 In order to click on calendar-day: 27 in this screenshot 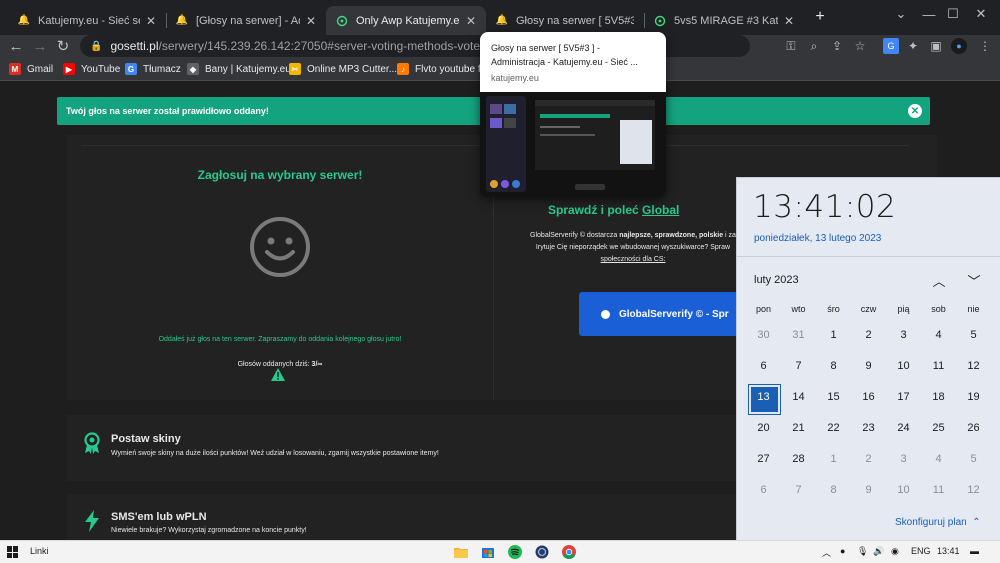, I will do `click(763, 459)`.